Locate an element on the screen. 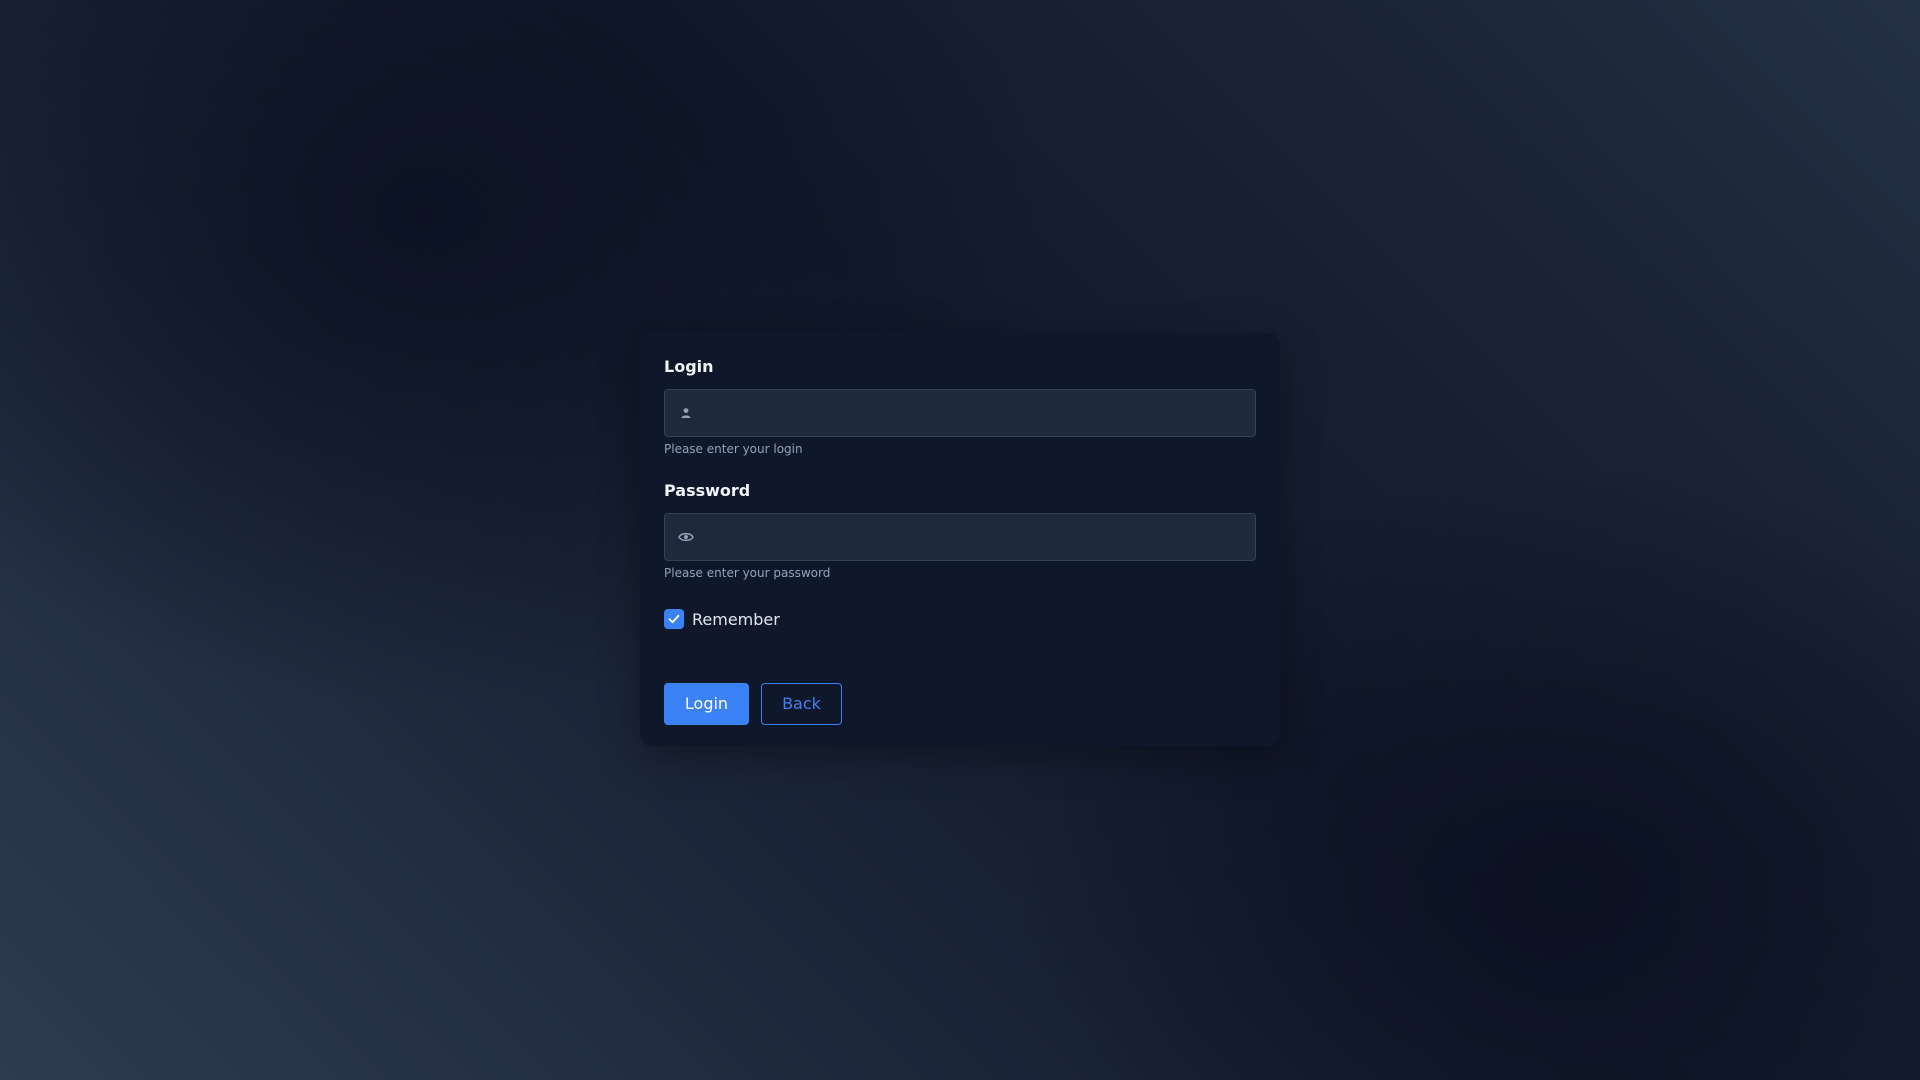 The image size is (1920, 1080). remember-label: Remember is located at coordinates (736, 619).